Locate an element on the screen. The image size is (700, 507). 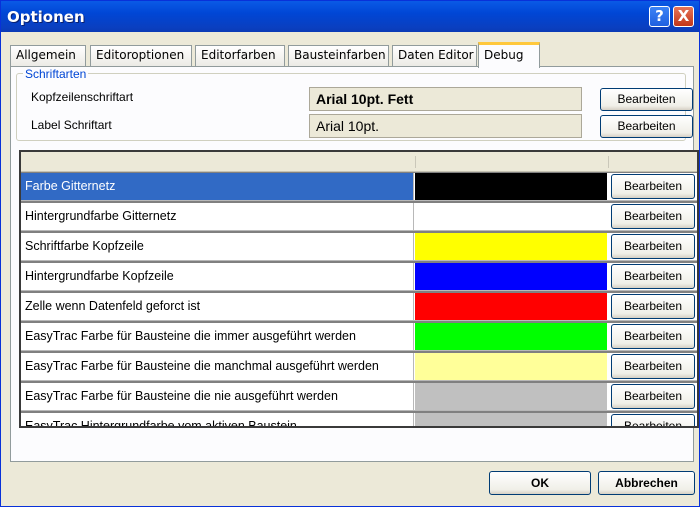
ok-button: OK is located at coordinates (540, 483).